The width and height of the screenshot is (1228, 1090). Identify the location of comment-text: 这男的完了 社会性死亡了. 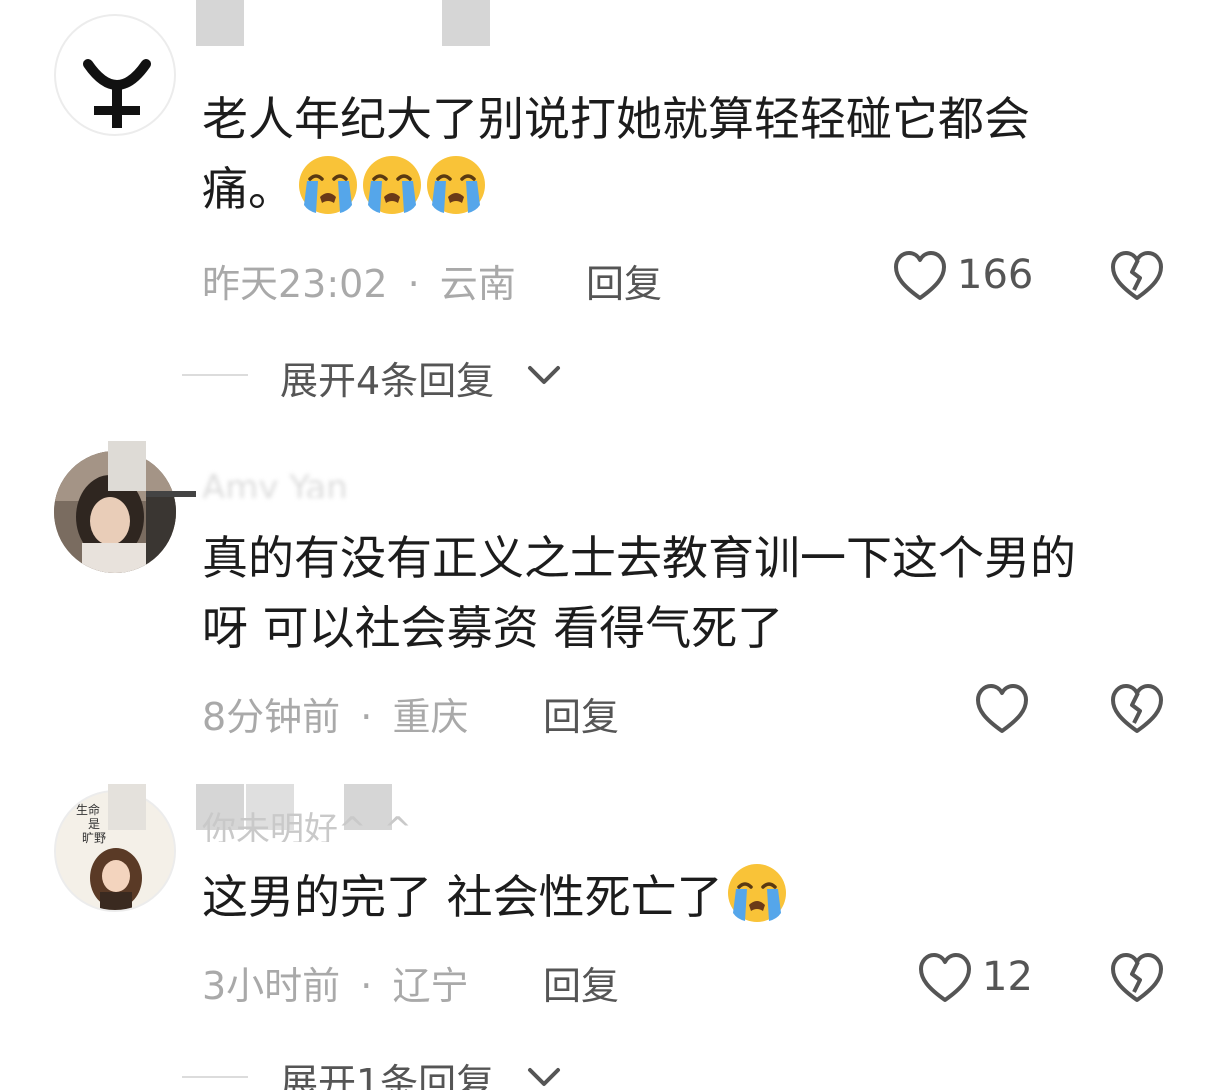
(494, 902).